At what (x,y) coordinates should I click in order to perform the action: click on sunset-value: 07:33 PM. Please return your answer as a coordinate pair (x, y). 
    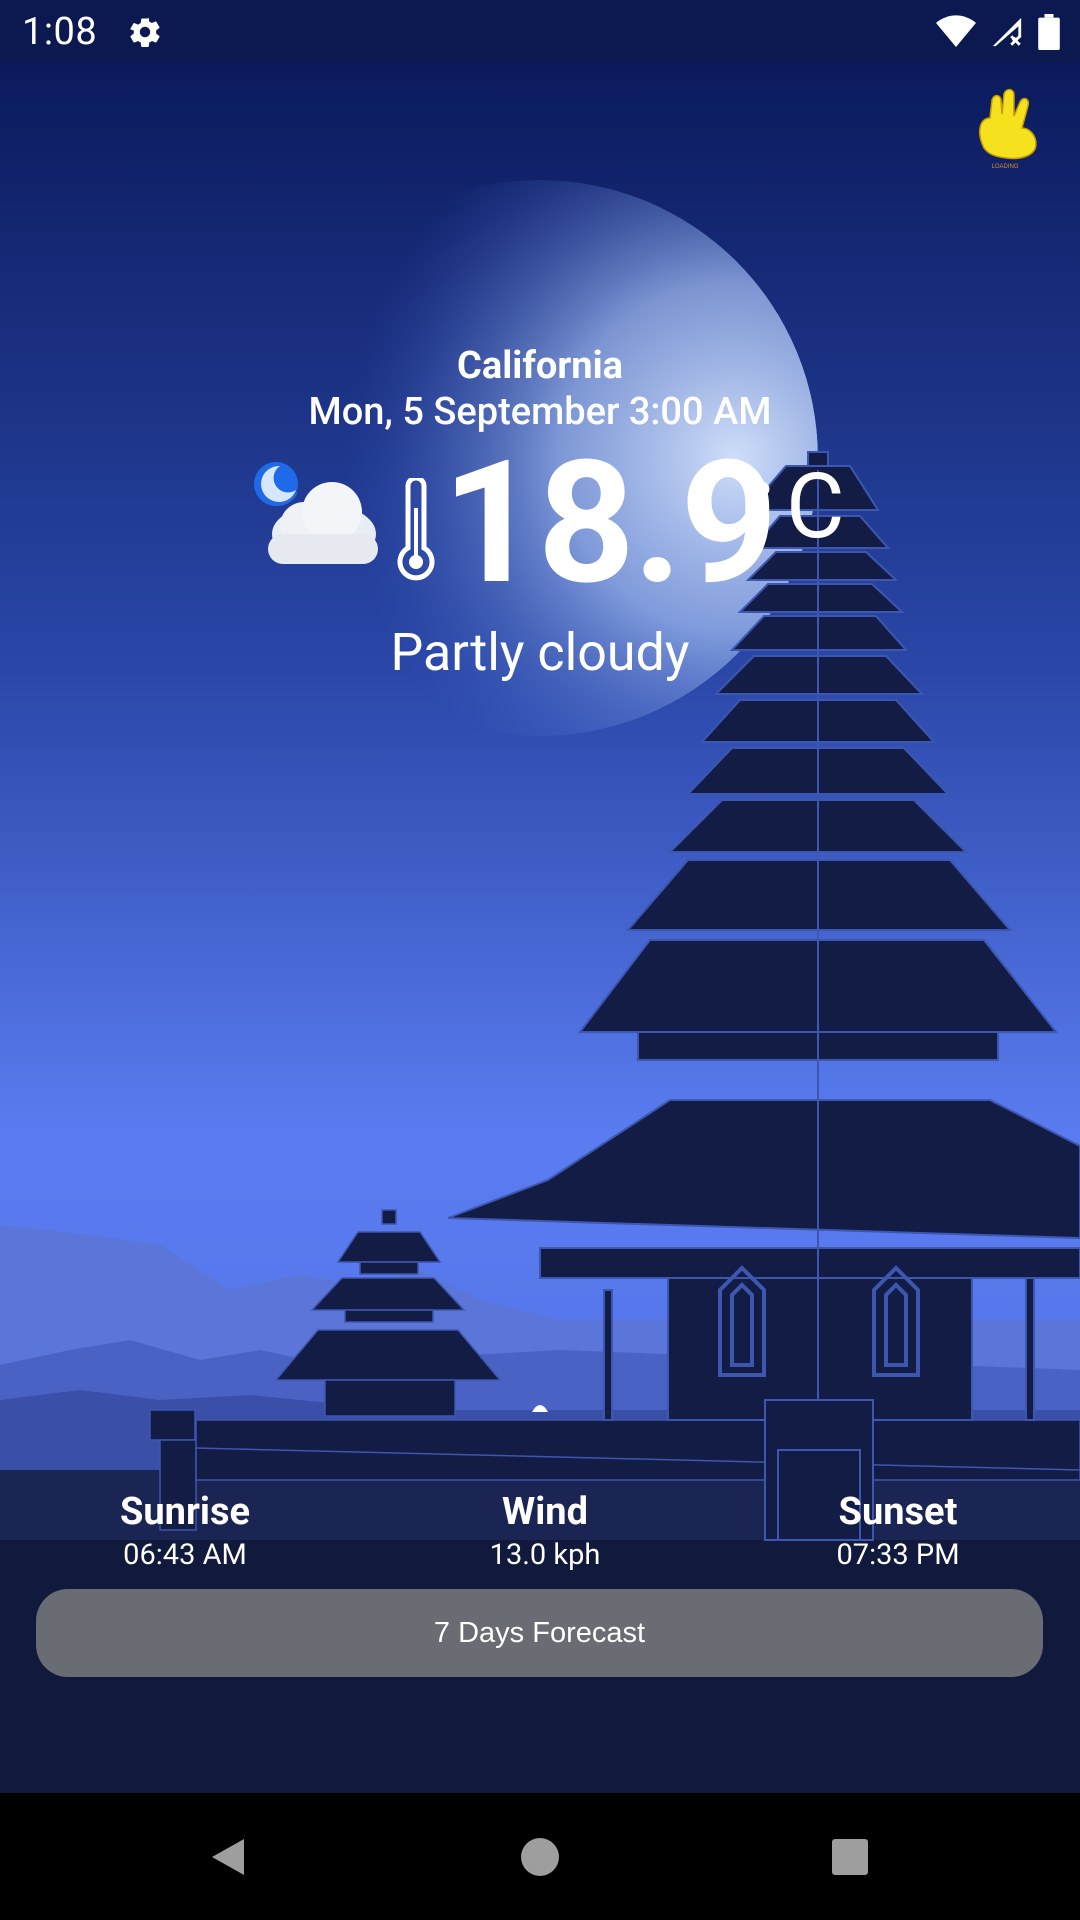
    Looking at the image, I should click on (898, 1555).